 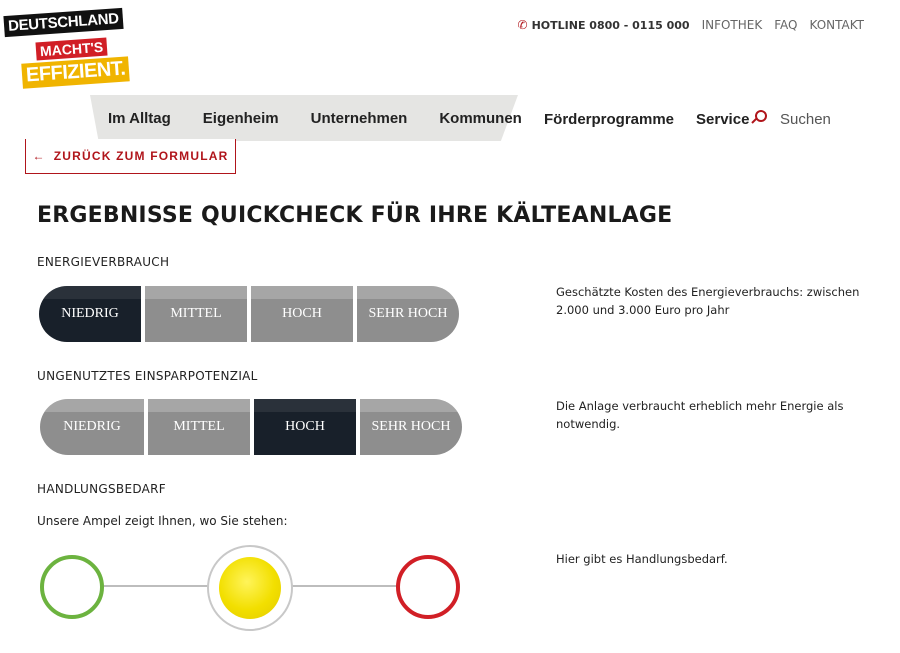 I want to click on savings-label: UNGENUTZTES EINSPARPOTENZIAL, so click(x=147, y=376).